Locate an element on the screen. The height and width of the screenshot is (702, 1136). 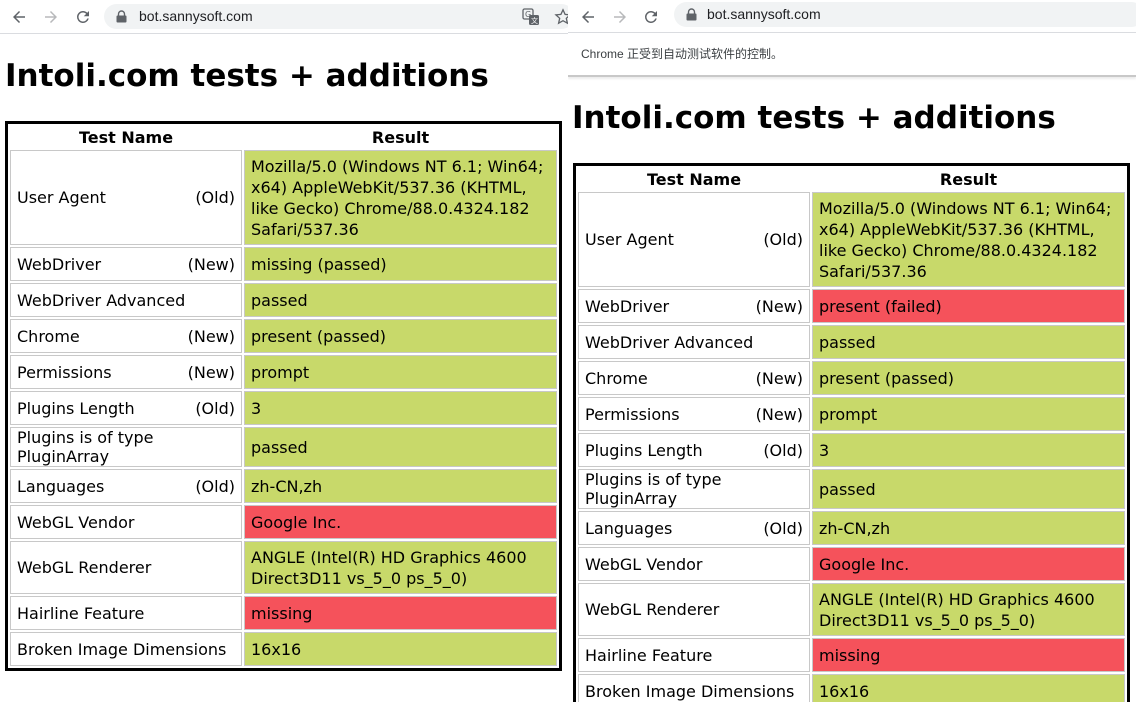
test-result-cell: missing is located at coordinates (968, 655).